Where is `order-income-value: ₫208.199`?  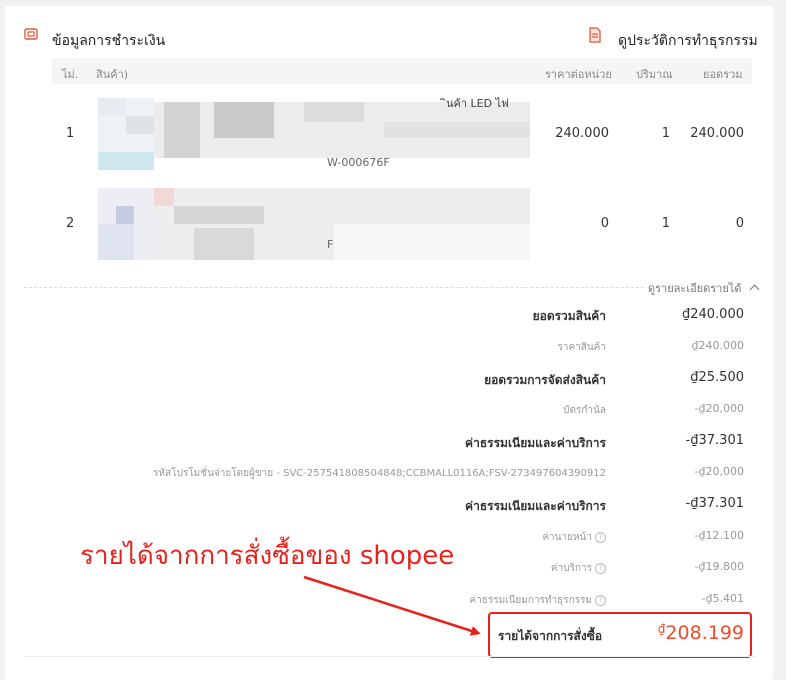
order-income-value: ₫208.199 is located at coordinates (701, 633).